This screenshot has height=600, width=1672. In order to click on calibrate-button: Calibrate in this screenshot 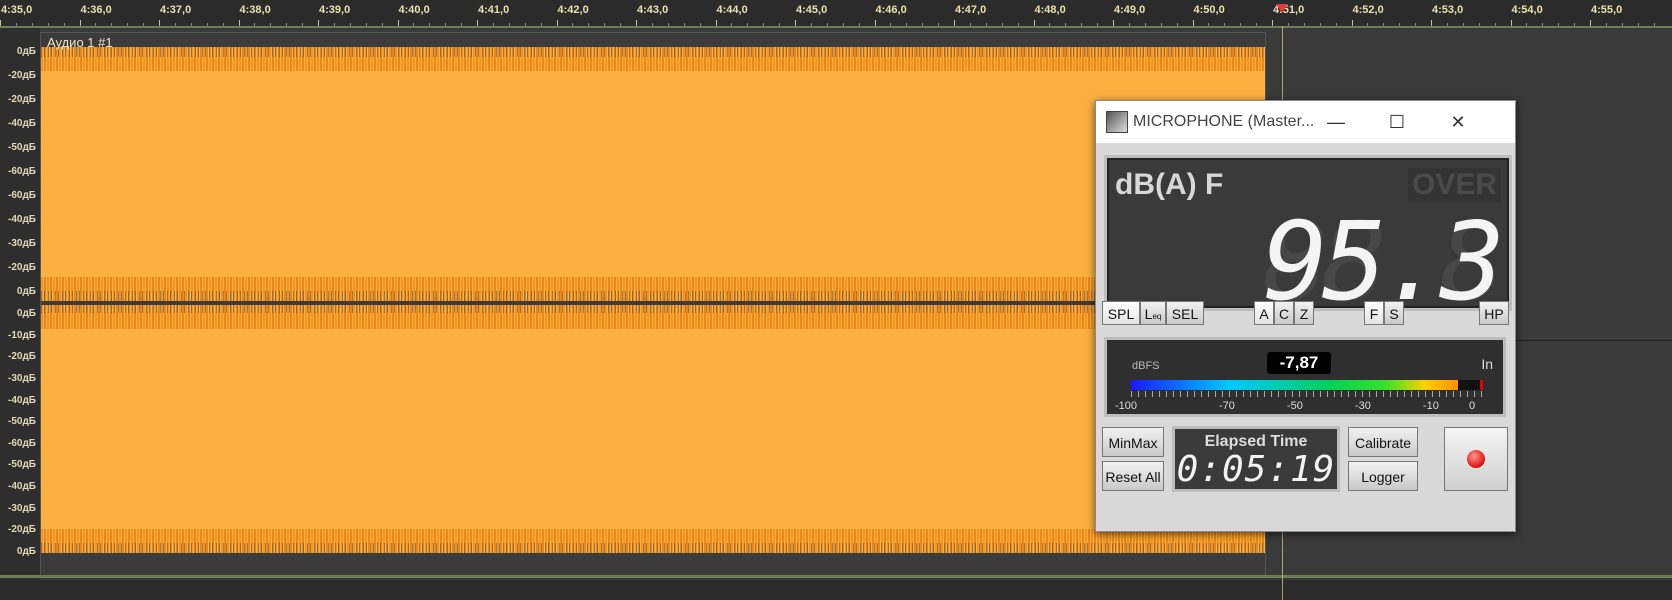, I will do `click(1383, 442)`.